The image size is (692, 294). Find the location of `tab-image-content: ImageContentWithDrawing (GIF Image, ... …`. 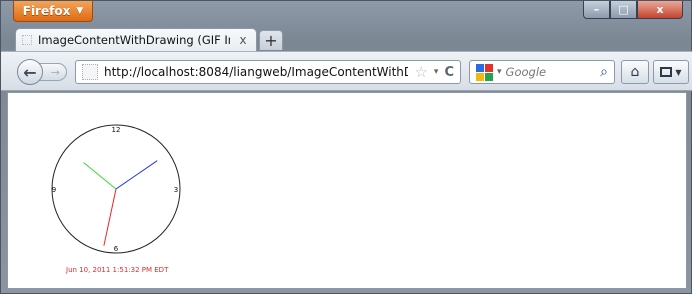

tab-image-content: ImageContentWithDrawing (GIF Image, ... … is located at coordinates (136, 39).